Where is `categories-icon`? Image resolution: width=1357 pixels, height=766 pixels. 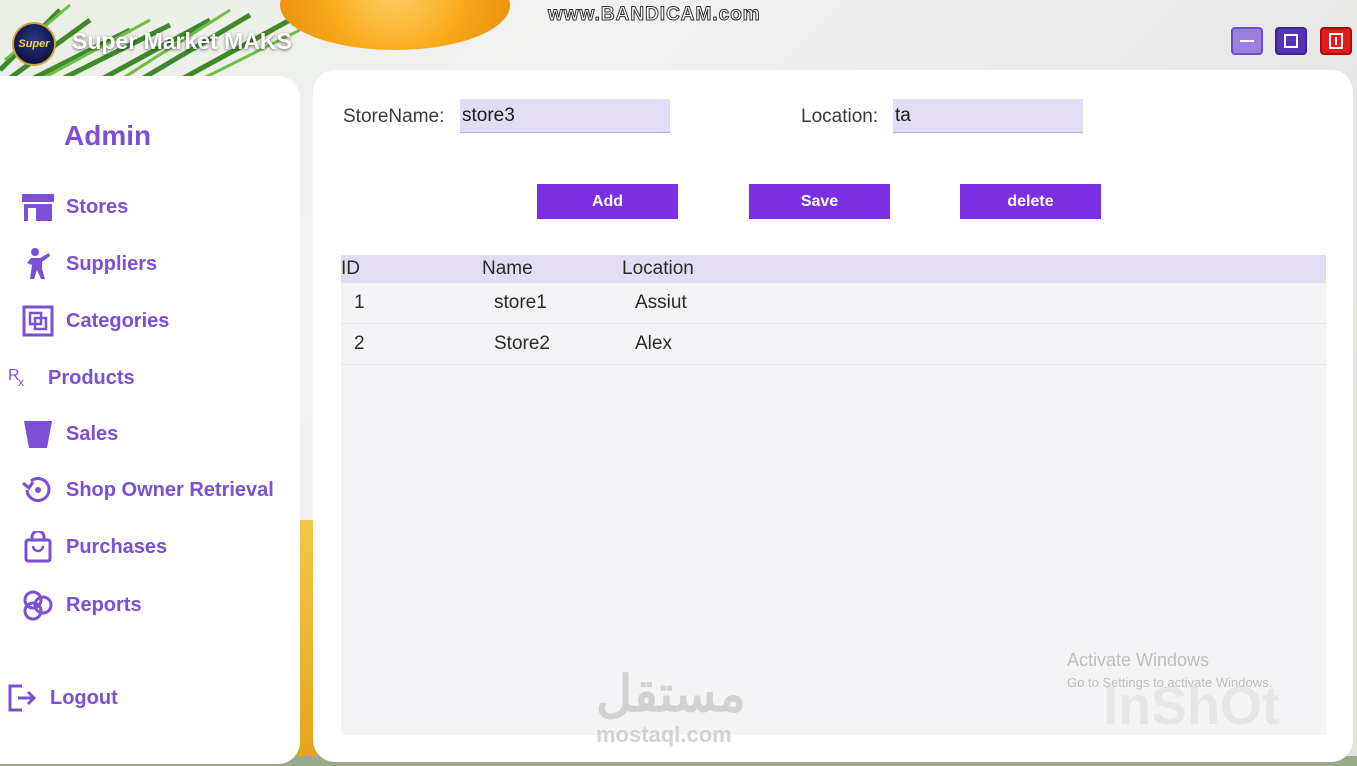 categories-icon is located at coordinates (38, 321).